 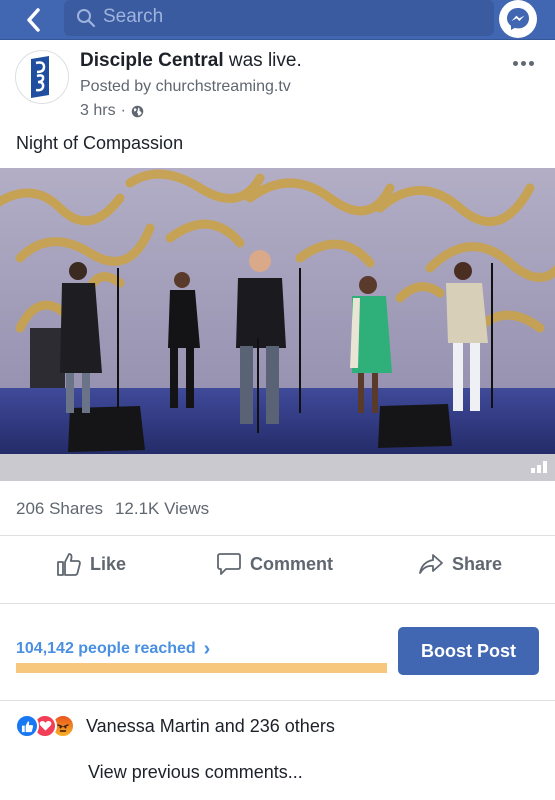 What do you see at coordinates (45, 726) in the screenshot?
I see `reaction-icons` at bounding box center [45, 726].